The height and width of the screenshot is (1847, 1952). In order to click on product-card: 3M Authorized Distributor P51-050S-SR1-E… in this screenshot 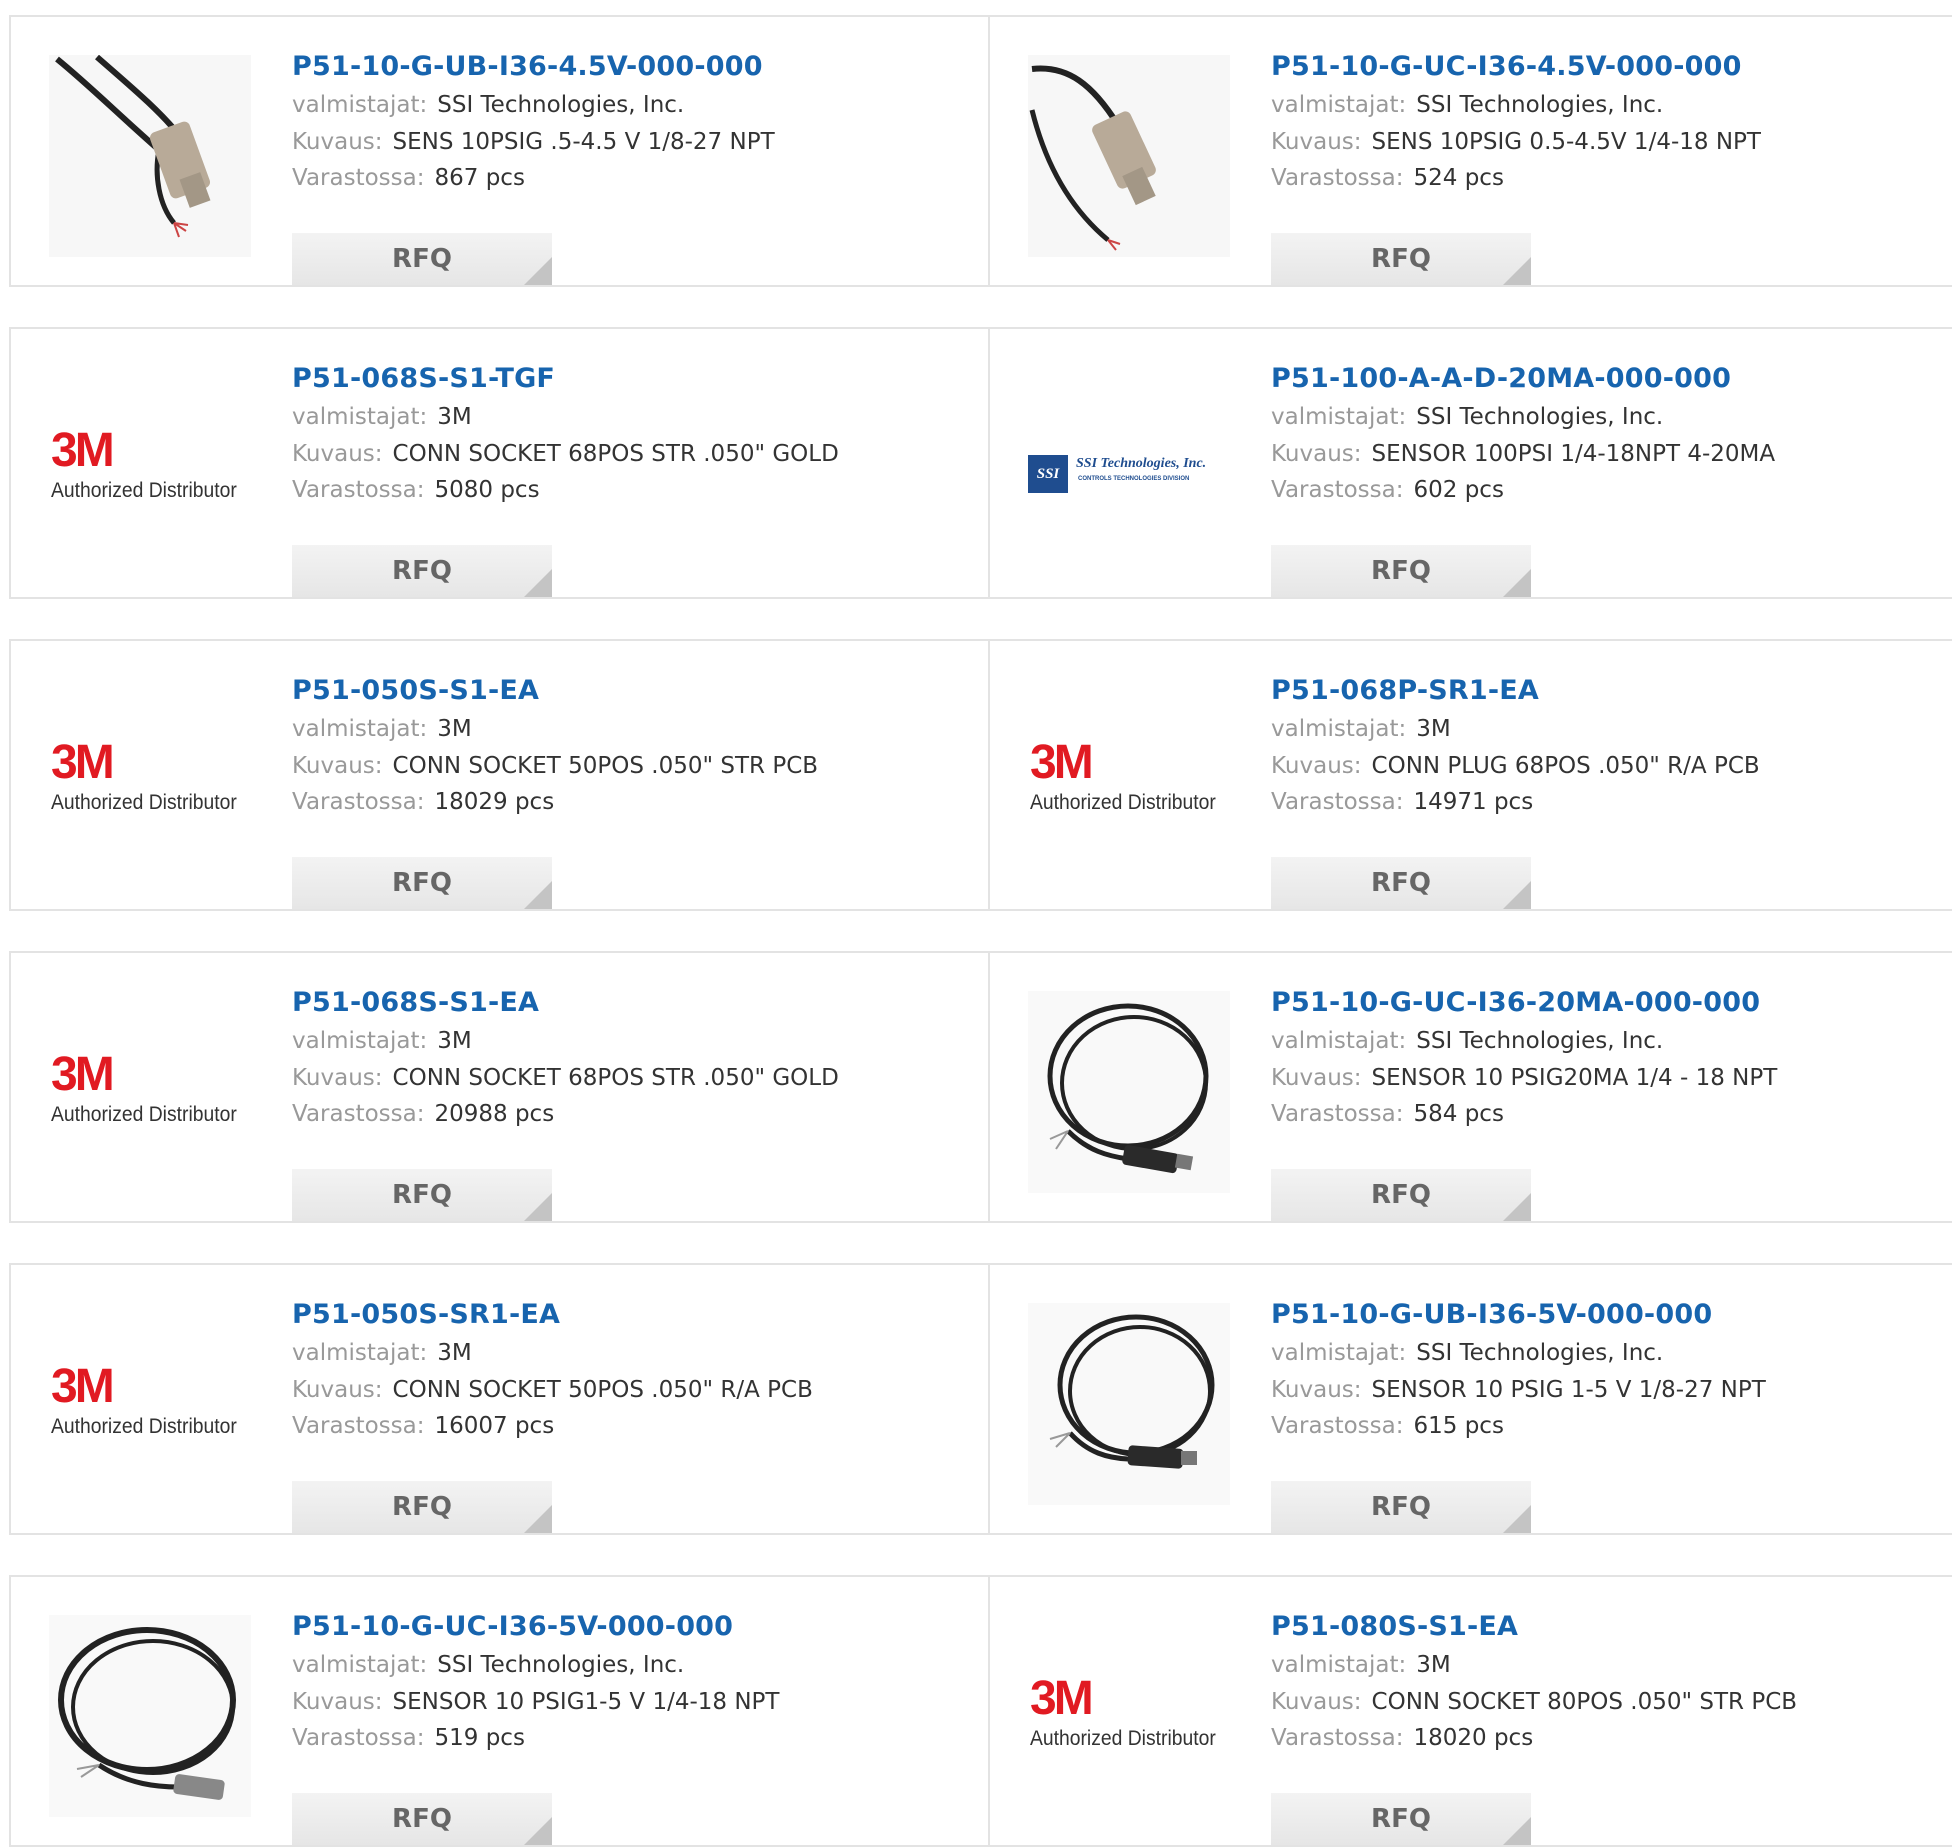, I will do `click(500, 1399)`.